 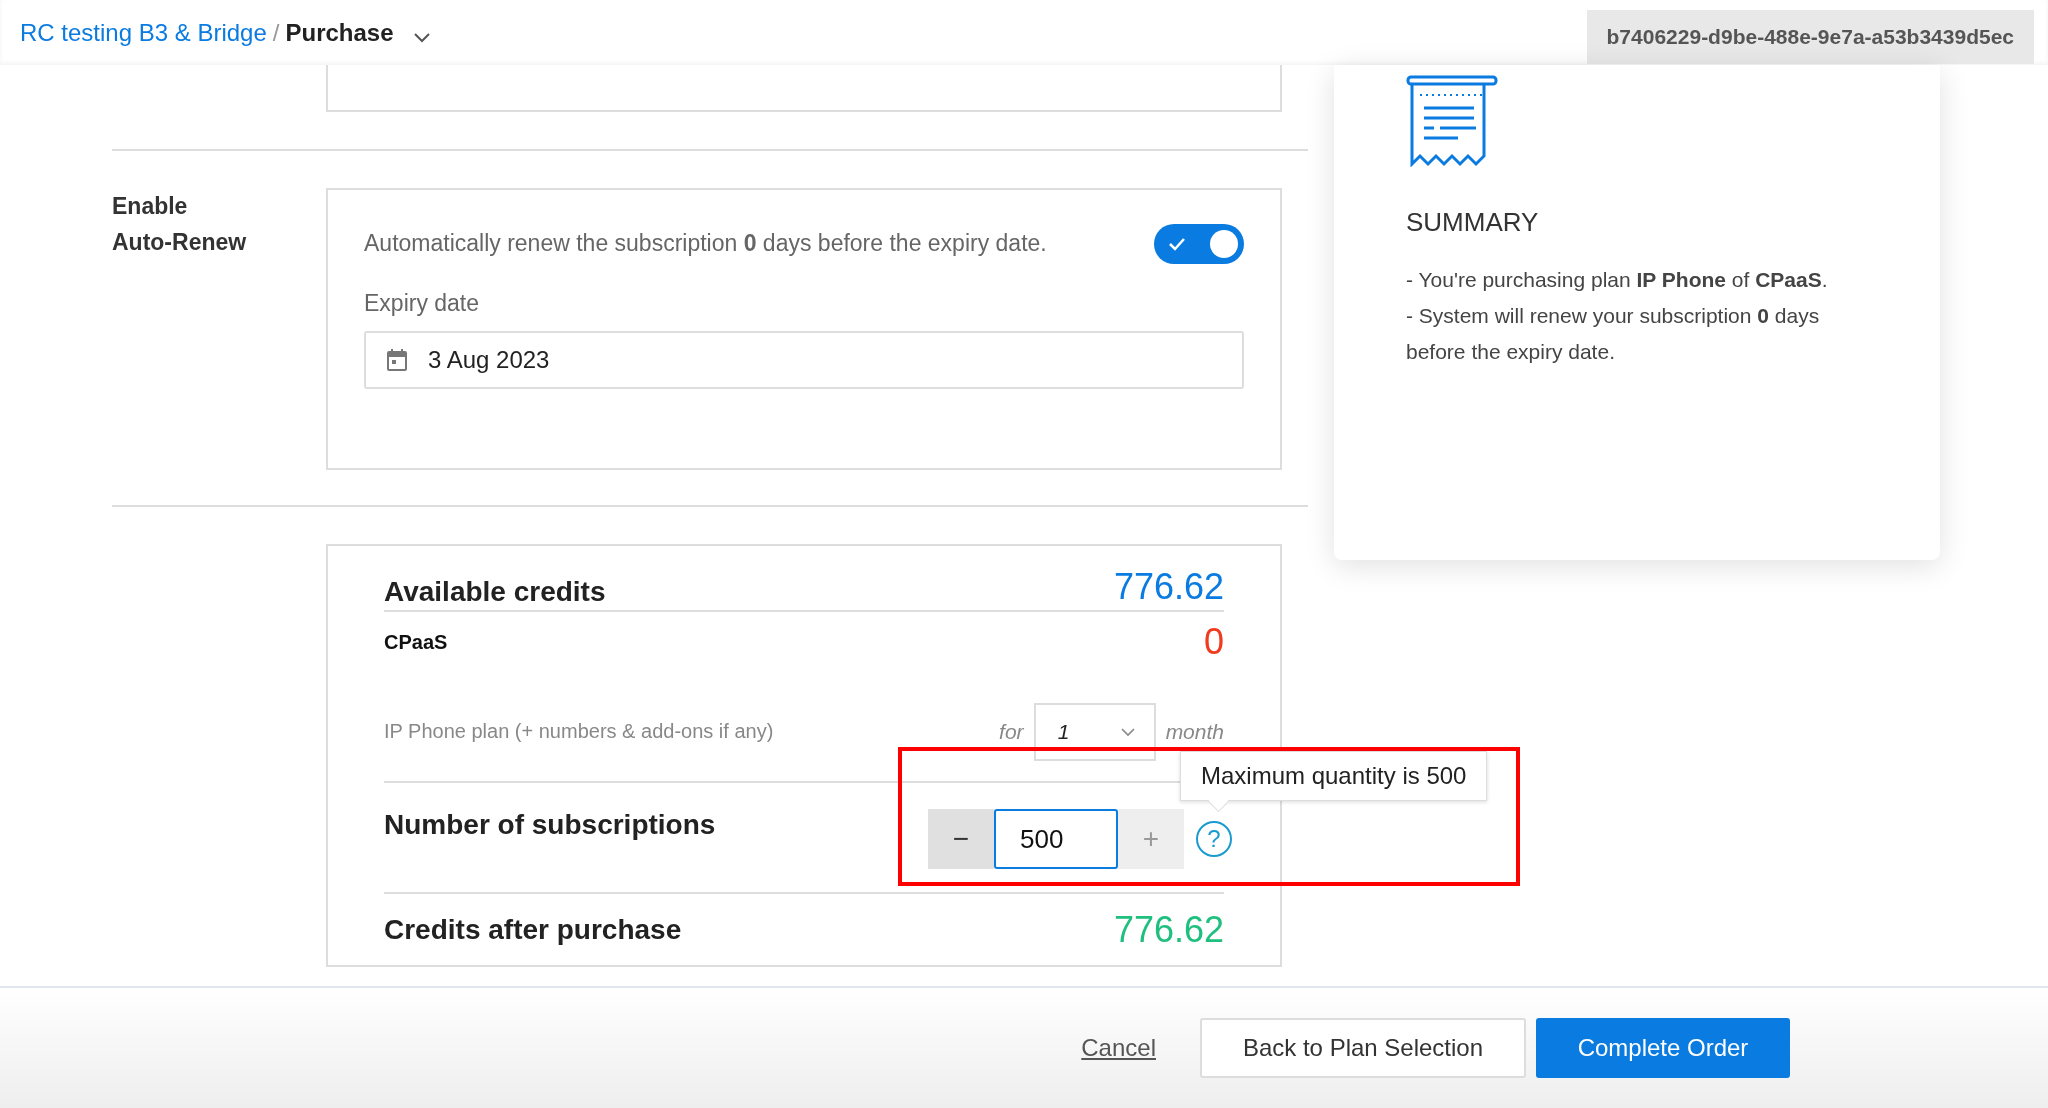 I want to click on back-button: Back to Plan Selection, so click(x=1363, y=1048).